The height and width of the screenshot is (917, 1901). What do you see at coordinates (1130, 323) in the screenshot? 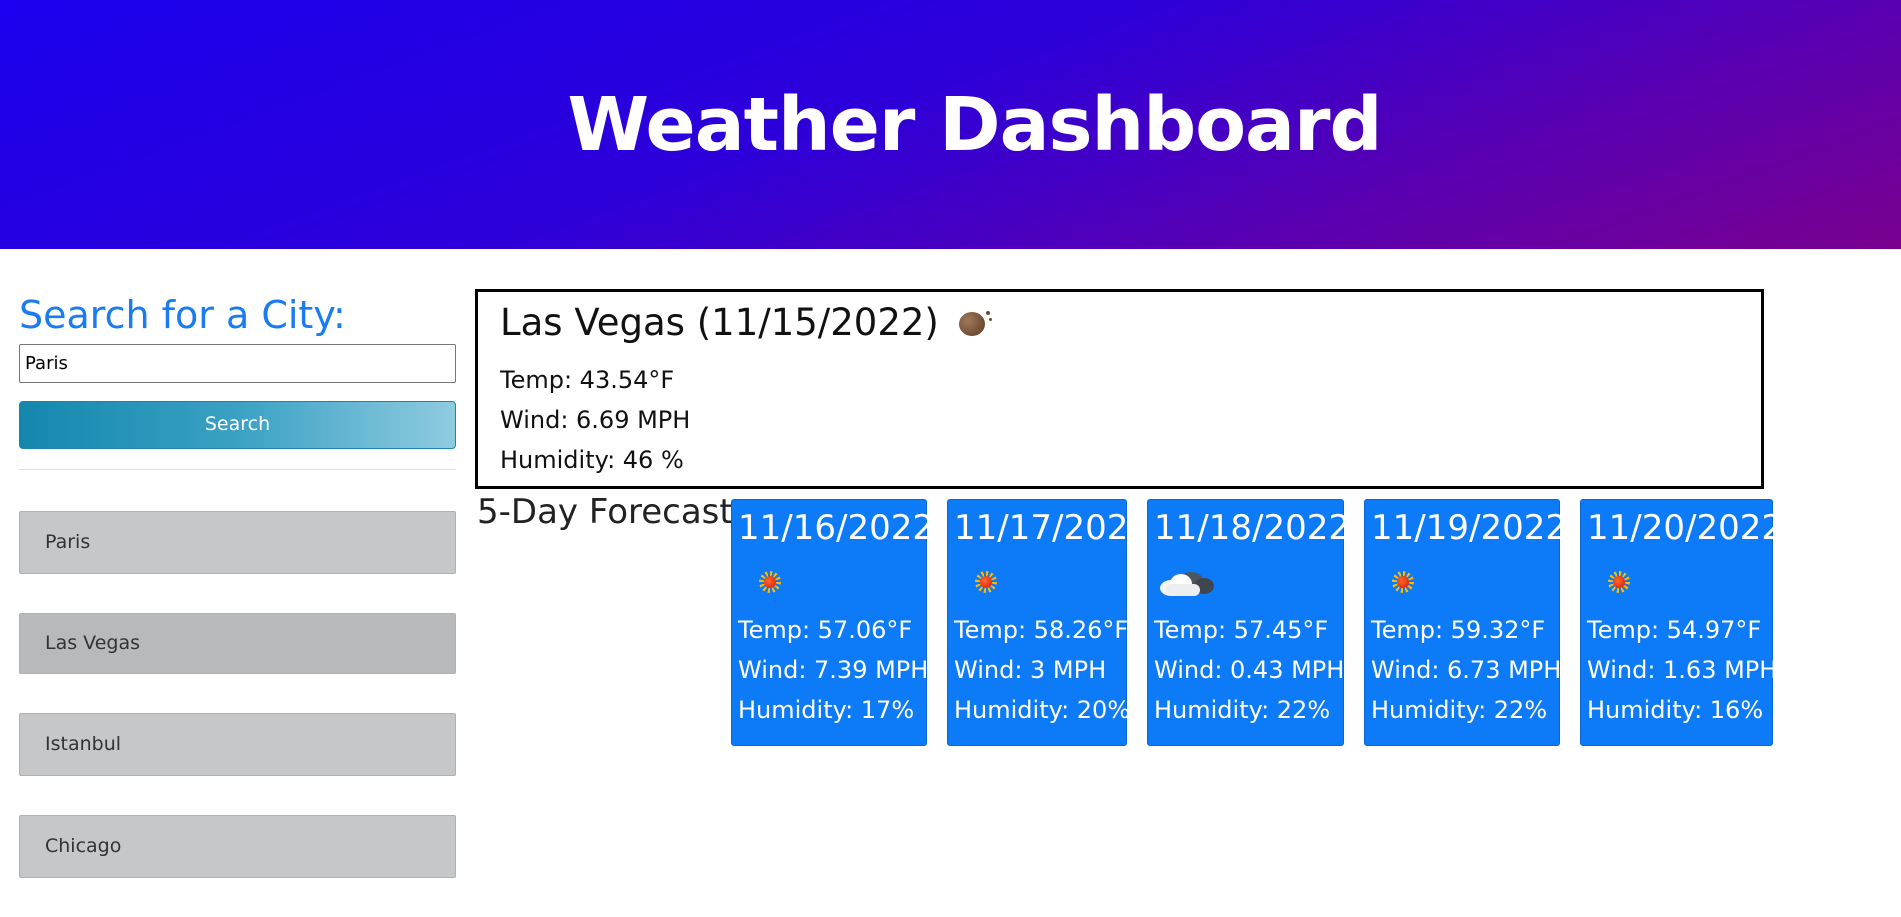
I see `current-weather-title-row: Las Vegas (11/15/2022)` at bounding box center [1130, 323].